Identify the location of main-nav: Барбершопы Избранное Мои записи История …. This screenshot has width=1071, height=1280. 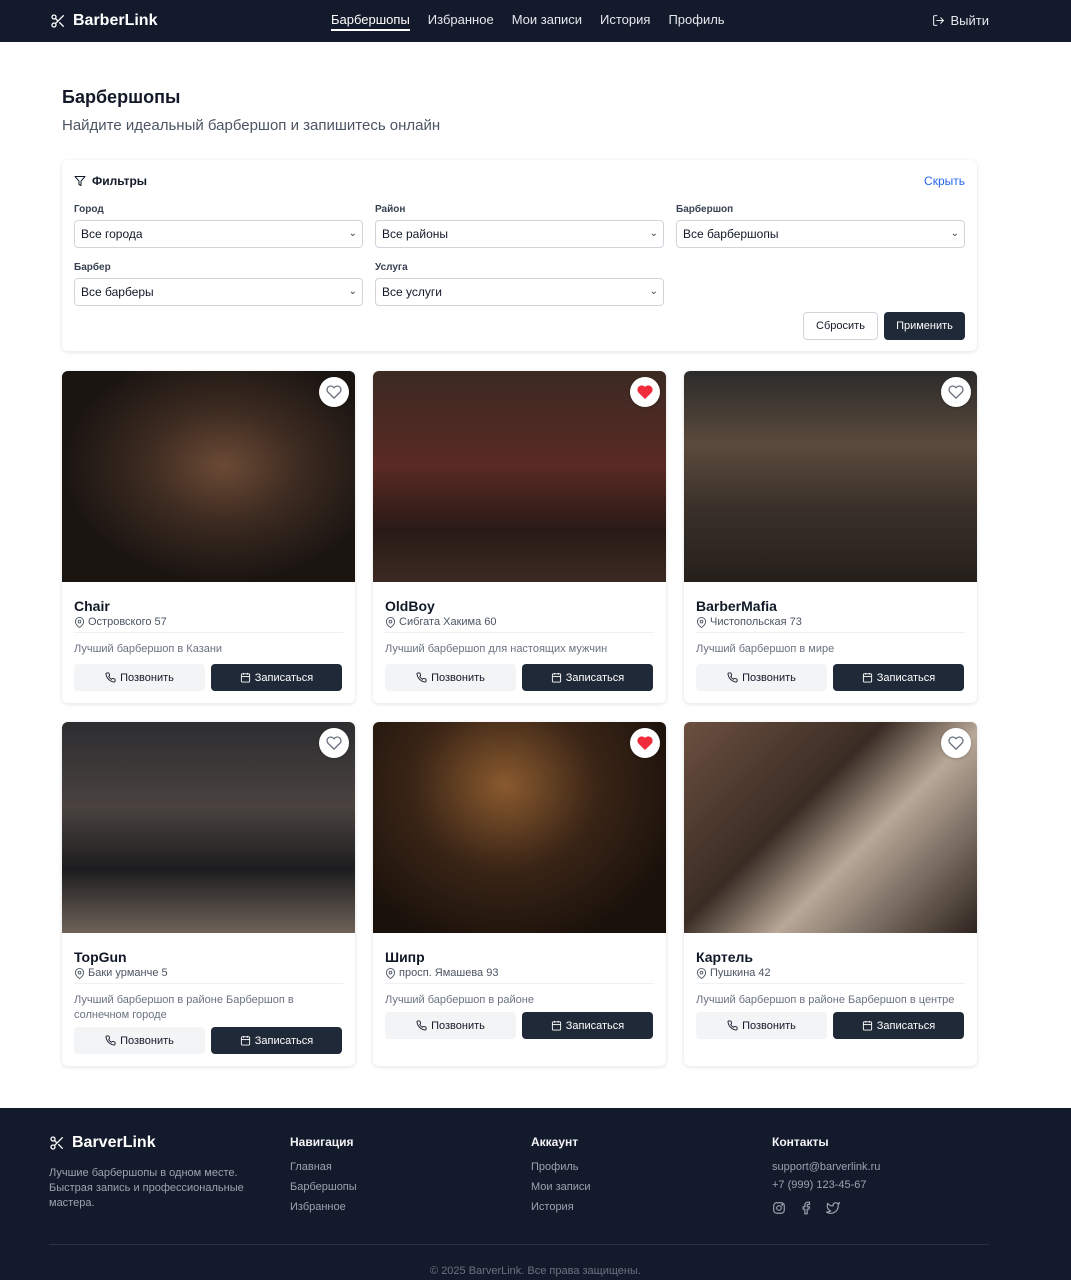
(528, 21).